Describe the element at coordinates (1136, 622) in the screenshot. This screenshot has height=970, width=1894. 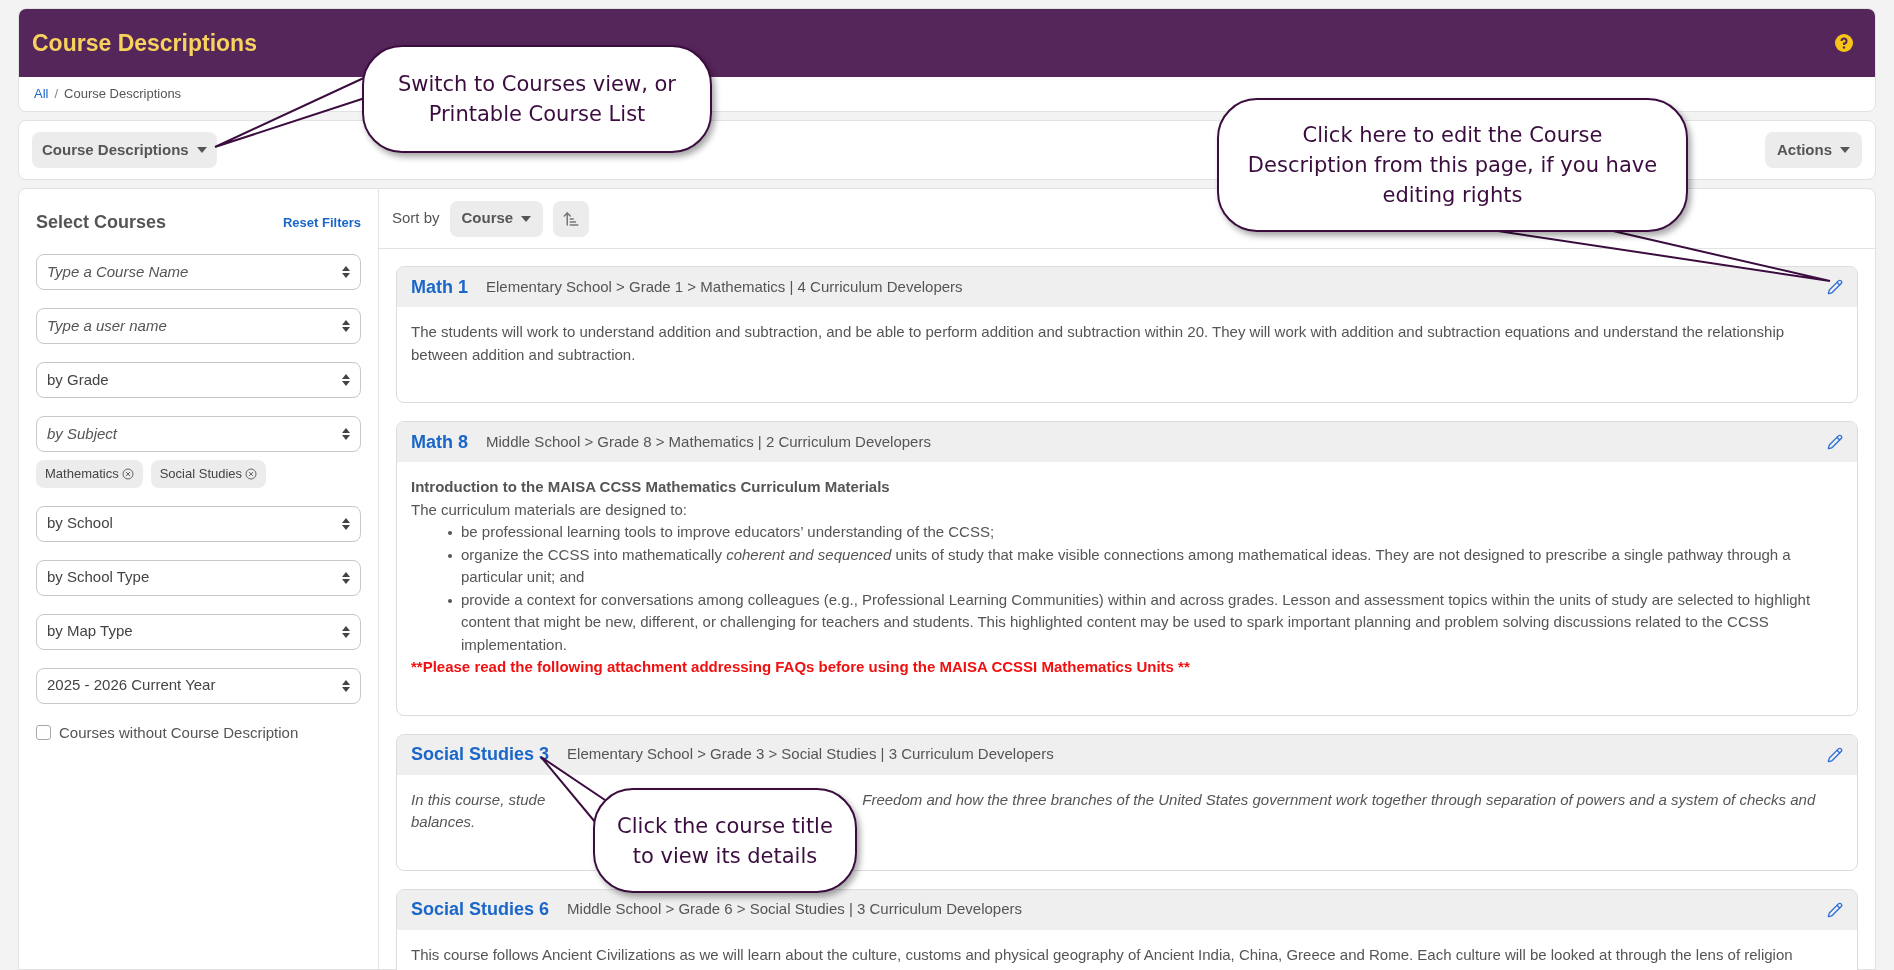
I see `list-item-text: provide a context for conversations among colleagues (e.g., Professional Learning Communities) within and across grades. Lesson and assessment topics within the units of study are selected to highlight content that might be new, different, or challenging for teachers and students. This highlighted content may be used to spark important planning and problem solving discussions related to the CCSS implementation.` at that location.